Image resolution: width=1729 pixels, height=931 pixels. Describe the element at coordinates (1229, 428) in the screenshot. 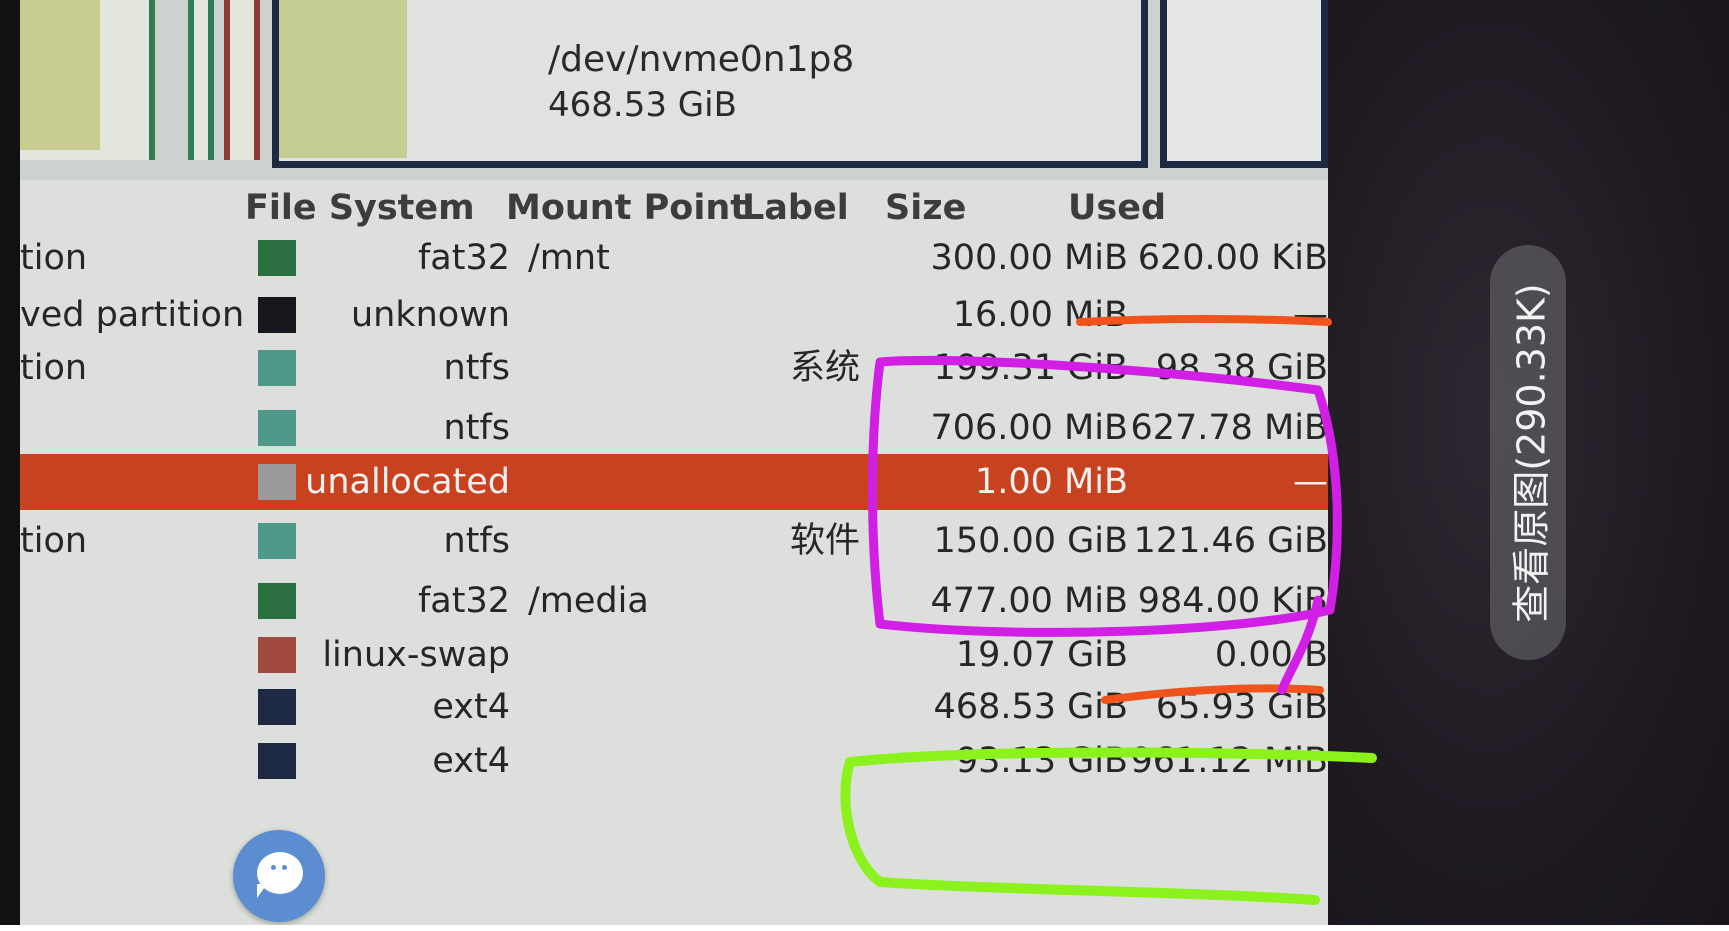

I see `used-cell: 627.78 MiB` at that location.